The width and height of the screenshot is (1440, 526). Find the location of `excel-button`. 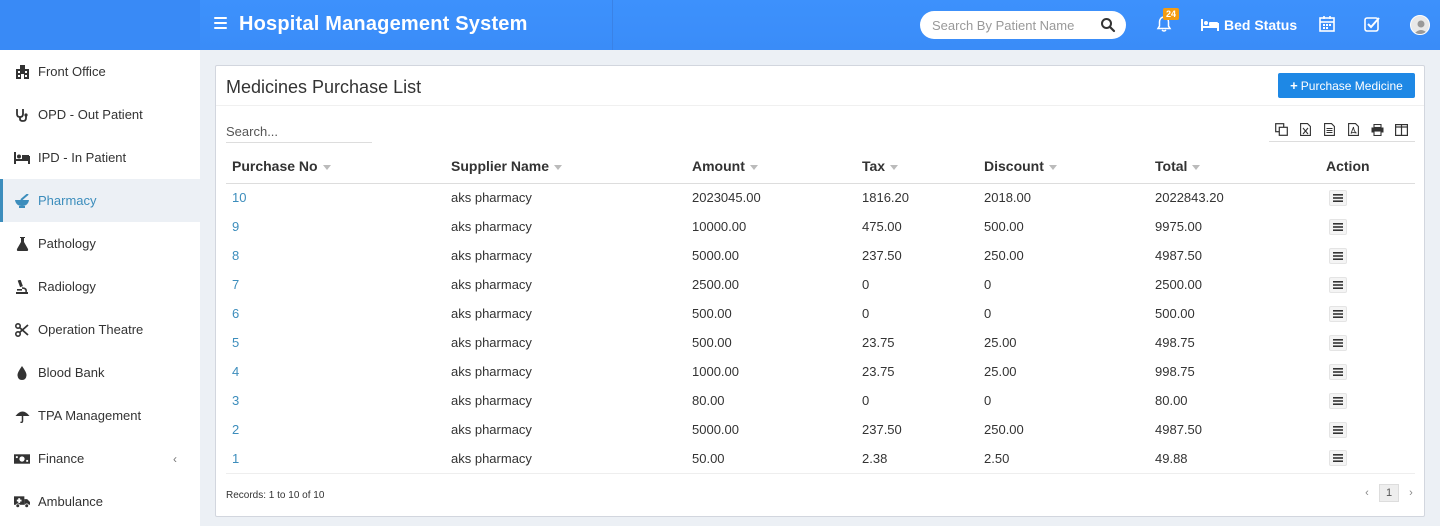

excel-button is located at coordinates (1305, 130).